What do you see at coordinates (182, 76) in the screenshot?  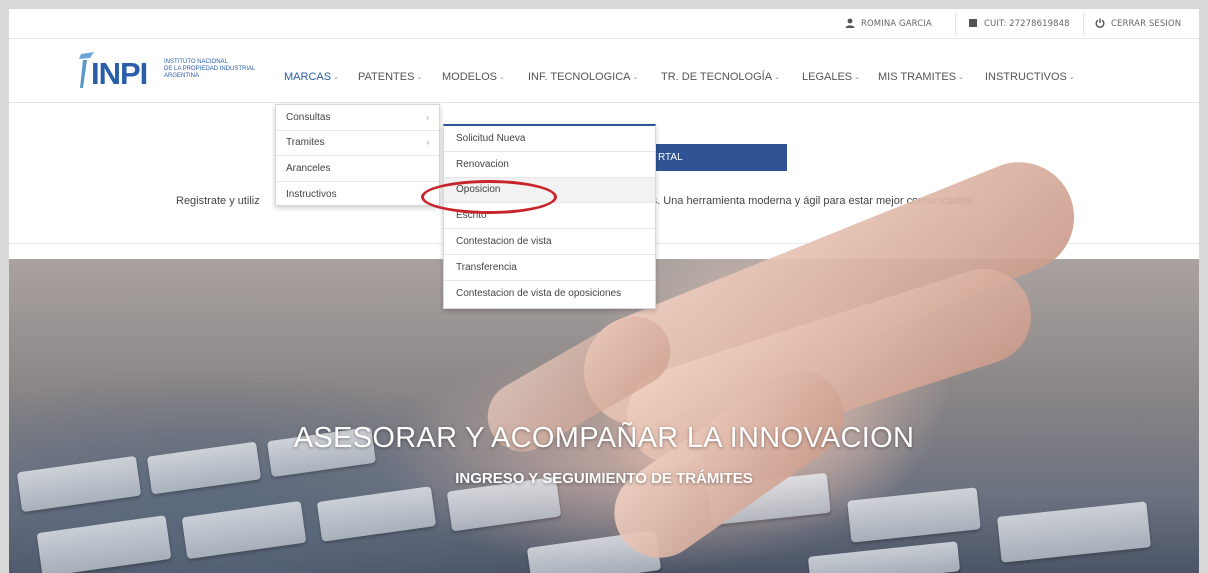 I see `logo-line-3: ARGENTINA` at bounding box center [182, 76].